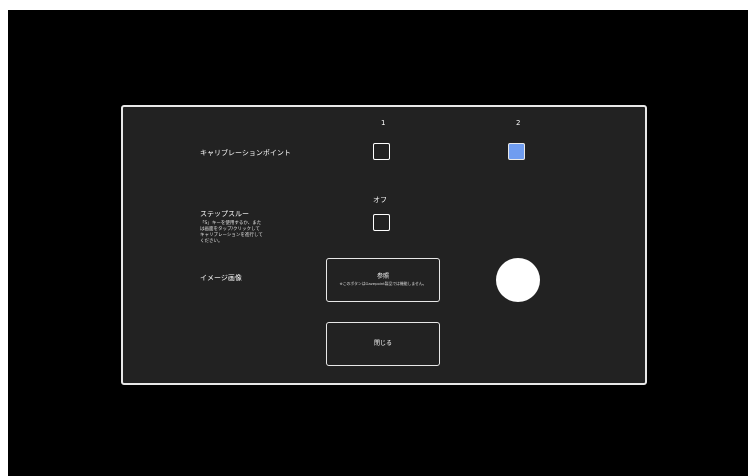 The width and height of the screenshot is (752, 476). What do you see at coordinates (382, 276) in the screenshot?
I see `browse-button-label: 参照` at bounding box center [382, 276].